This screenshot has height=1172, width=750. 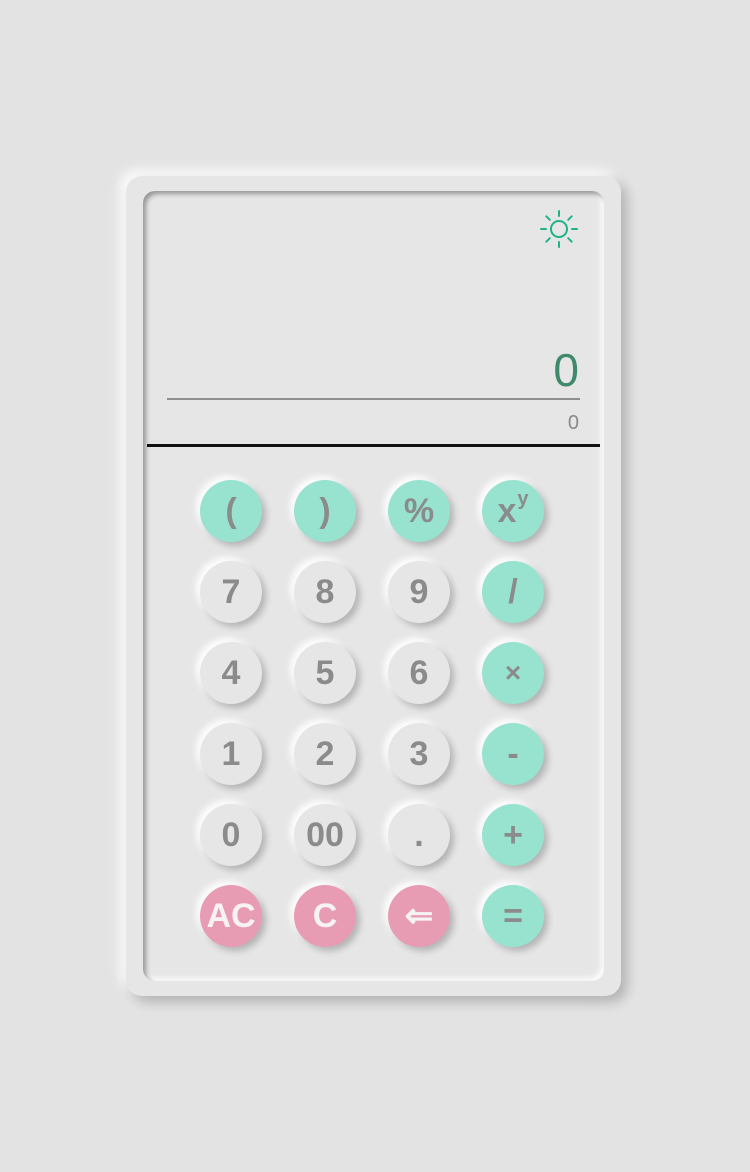 What do you see at coordinates (373, 399) in the screenshot?
I see `display-divider` at bounding box center [373, 399].